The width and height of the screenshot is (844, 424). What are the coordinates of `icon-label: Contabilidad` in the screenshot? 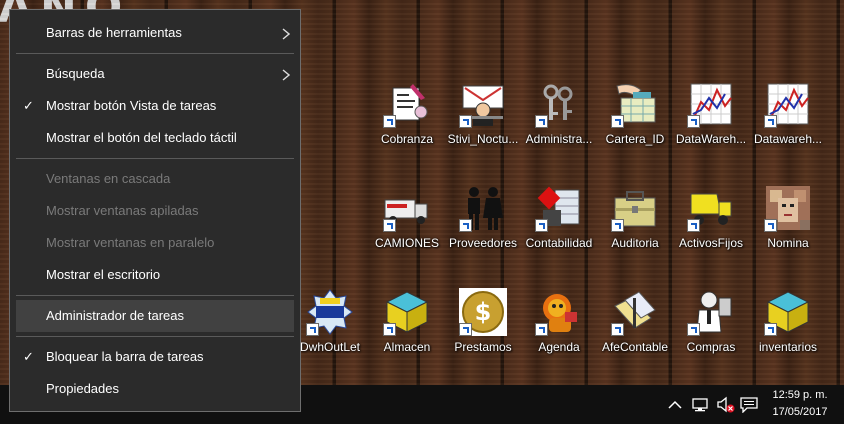 It's located at (559, 243).